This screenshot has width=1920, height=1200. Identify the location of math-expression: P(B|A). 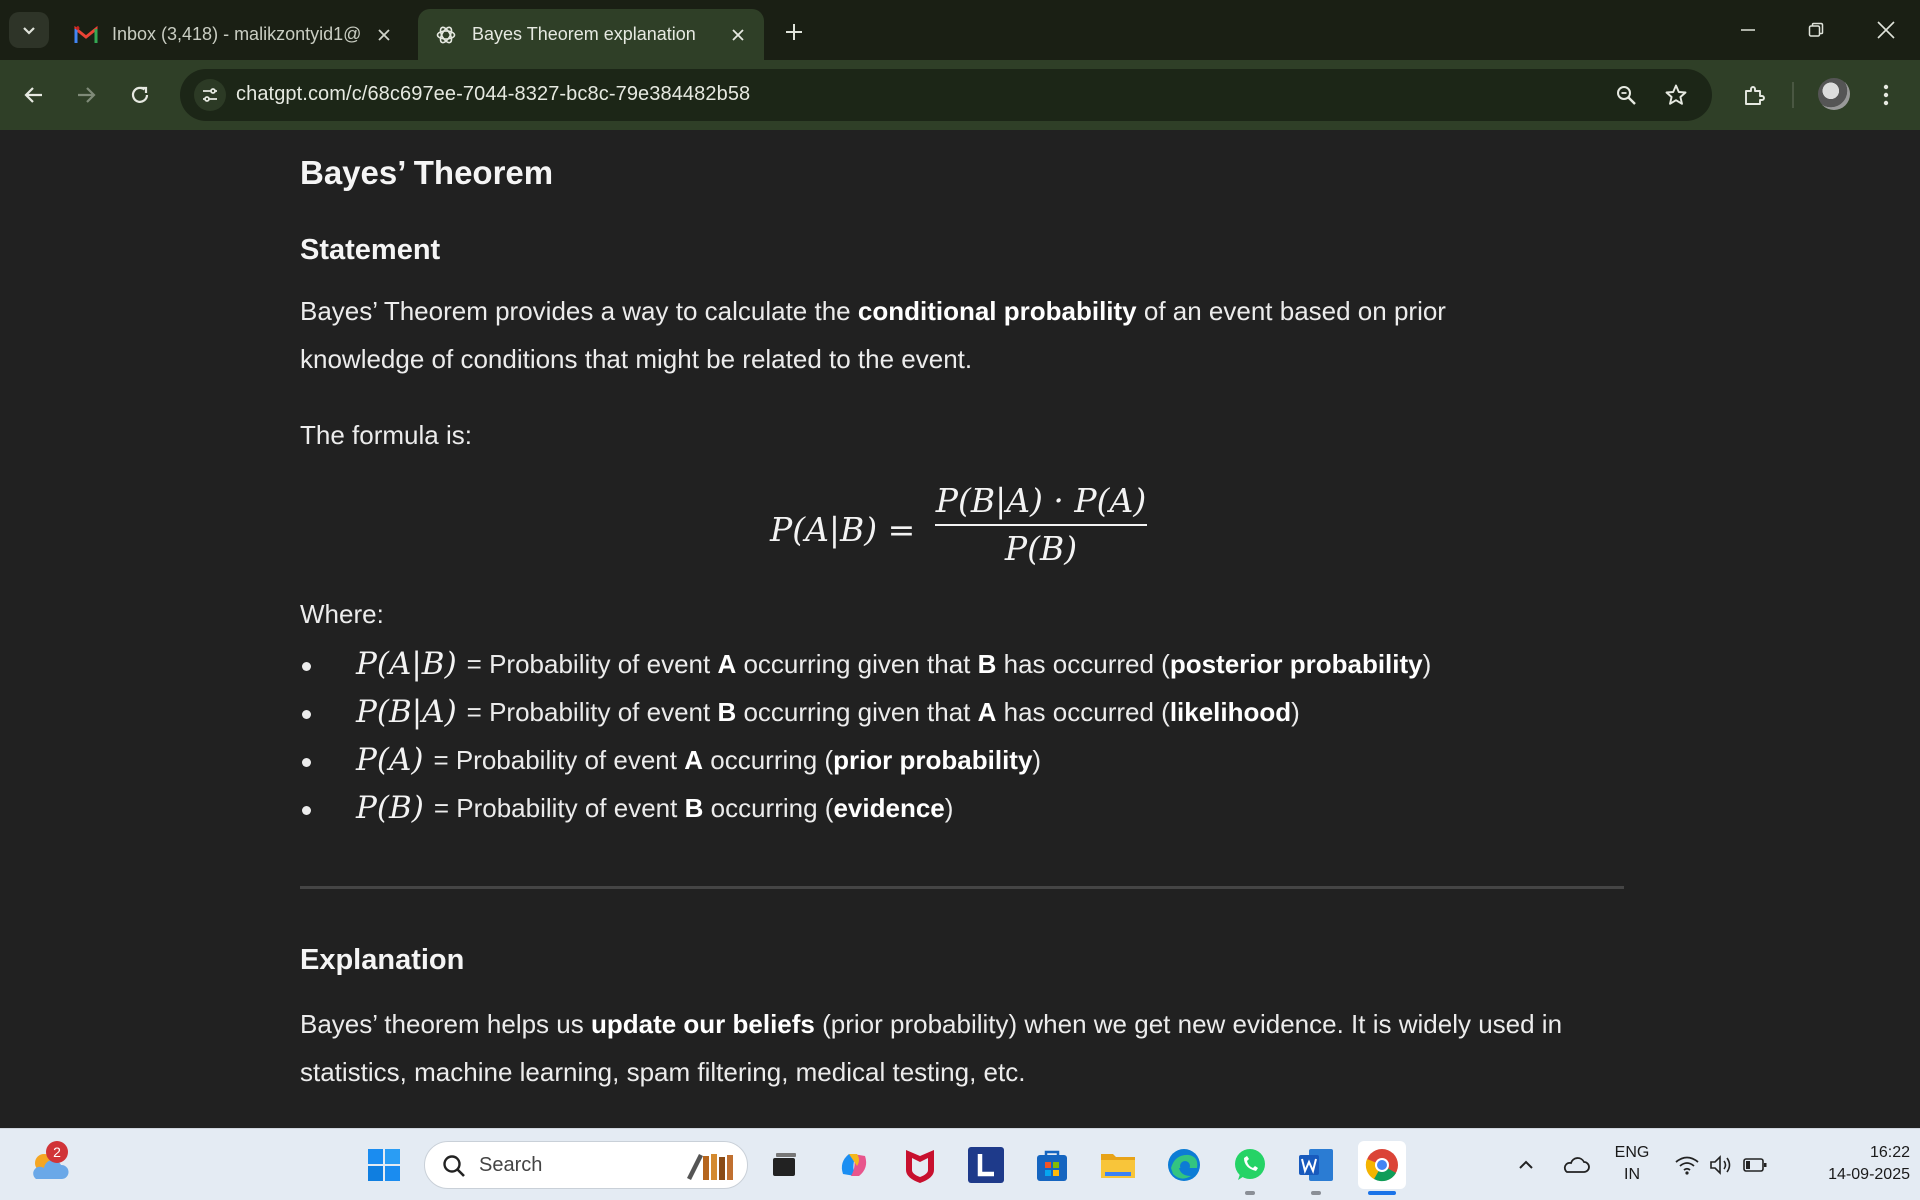
(406, 712).